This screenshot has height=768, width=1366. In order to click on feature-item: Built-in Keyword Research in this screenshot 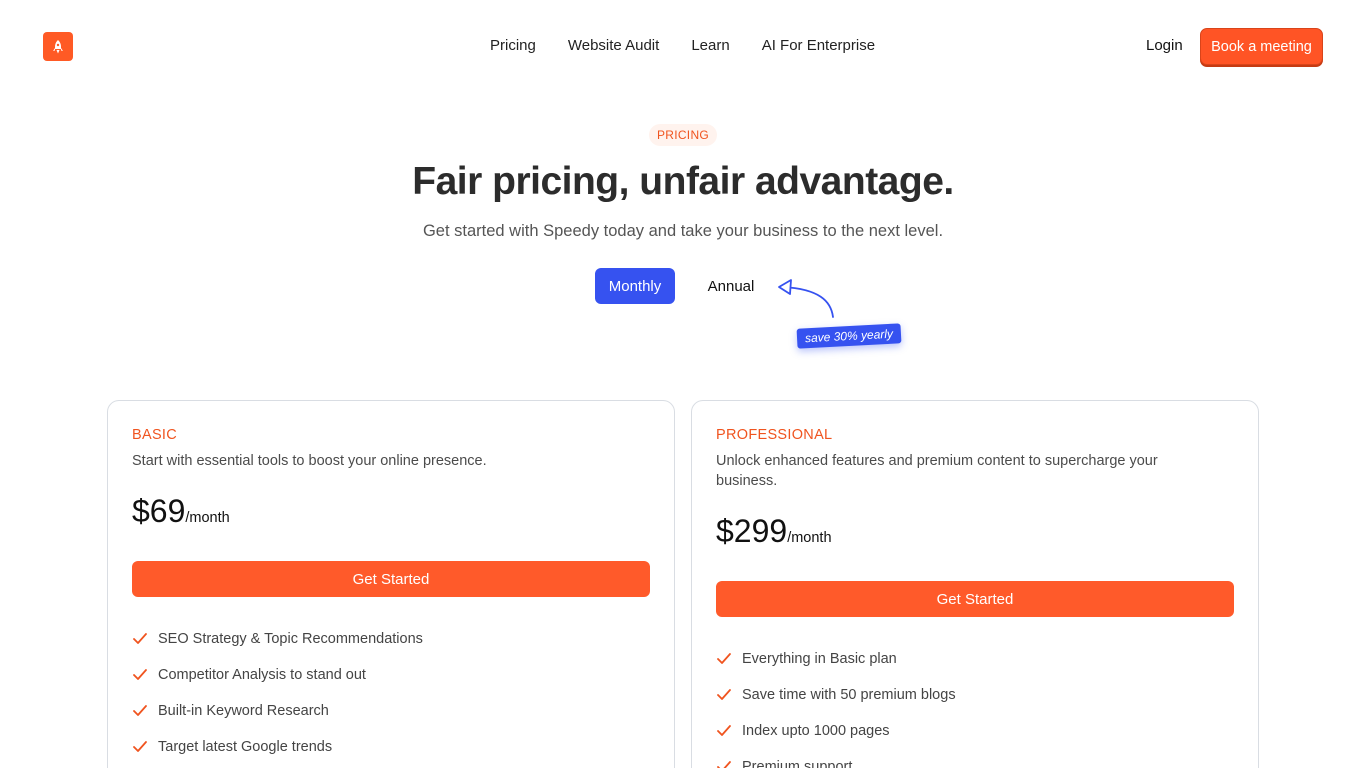, I will do `click(277, 711)`.